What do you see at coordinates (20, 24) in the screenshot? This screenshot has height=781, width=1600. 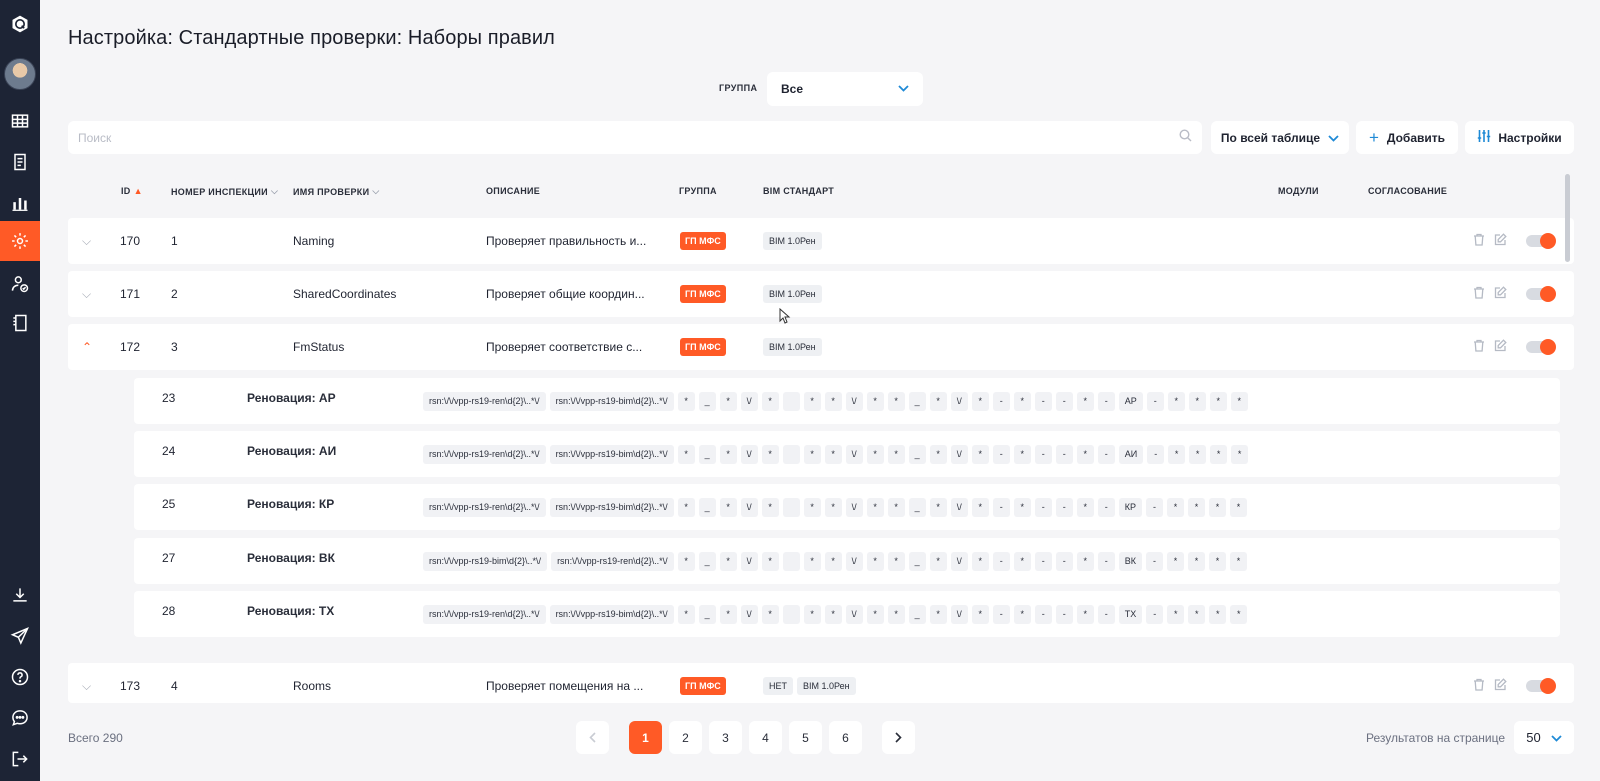 I see `logo-icon` at bounding box center [20, 24].